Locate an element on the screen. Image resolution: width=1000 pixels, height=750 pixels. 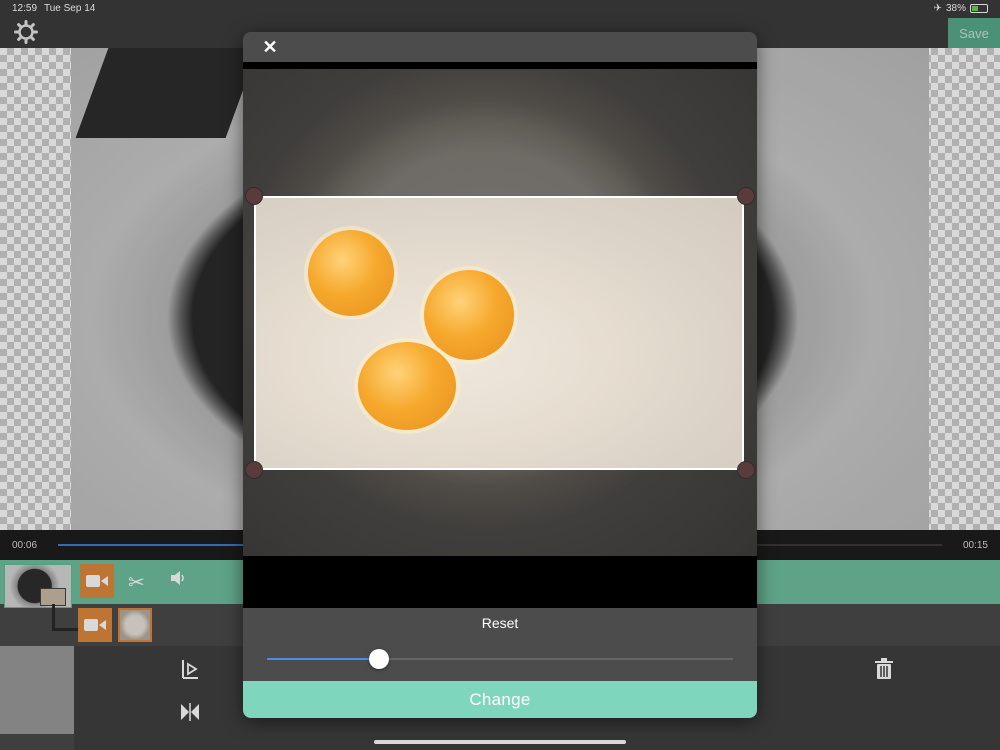
crop-handle-top-left is located at coordinates (254, 196).